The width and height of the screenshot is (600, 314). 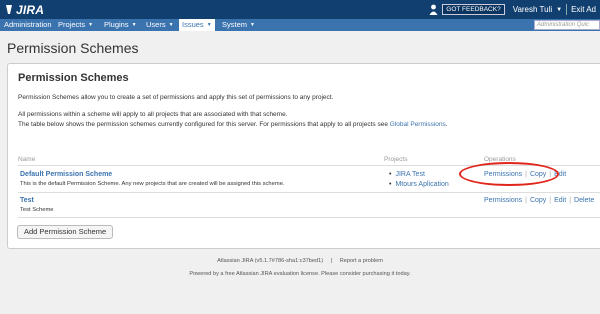 What do you see at coordinates (116, 24) in the screenshot?
I see `nav-item-label: Plugins` at bounding box center [116, 24].